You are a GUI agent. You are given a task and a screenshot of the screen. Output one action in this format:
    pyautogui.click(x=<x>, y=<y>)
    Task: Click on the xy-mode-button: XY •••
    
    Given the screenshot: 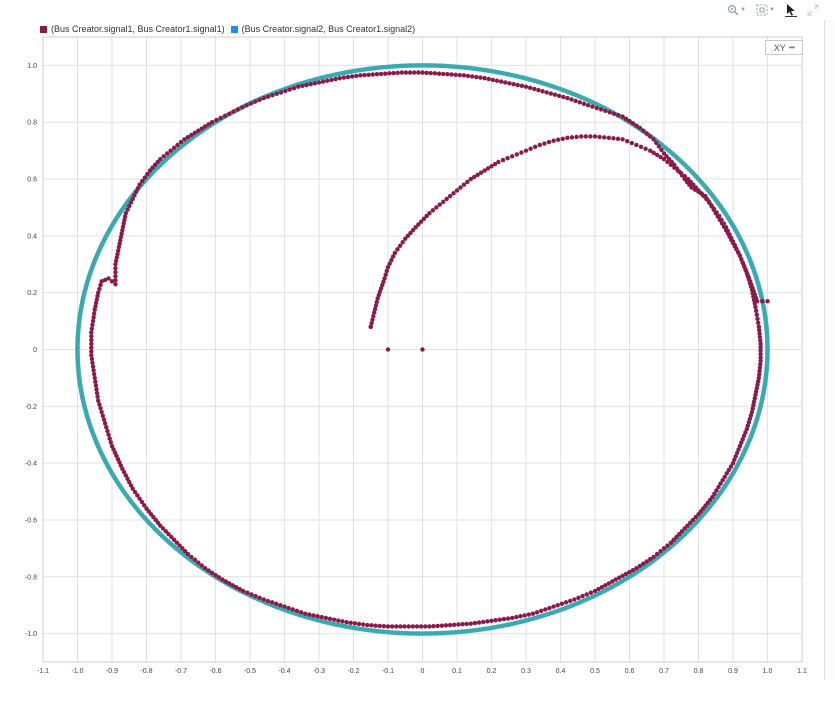 What is the action you would take?
    pyautogui.click(x=784, y=47)
    